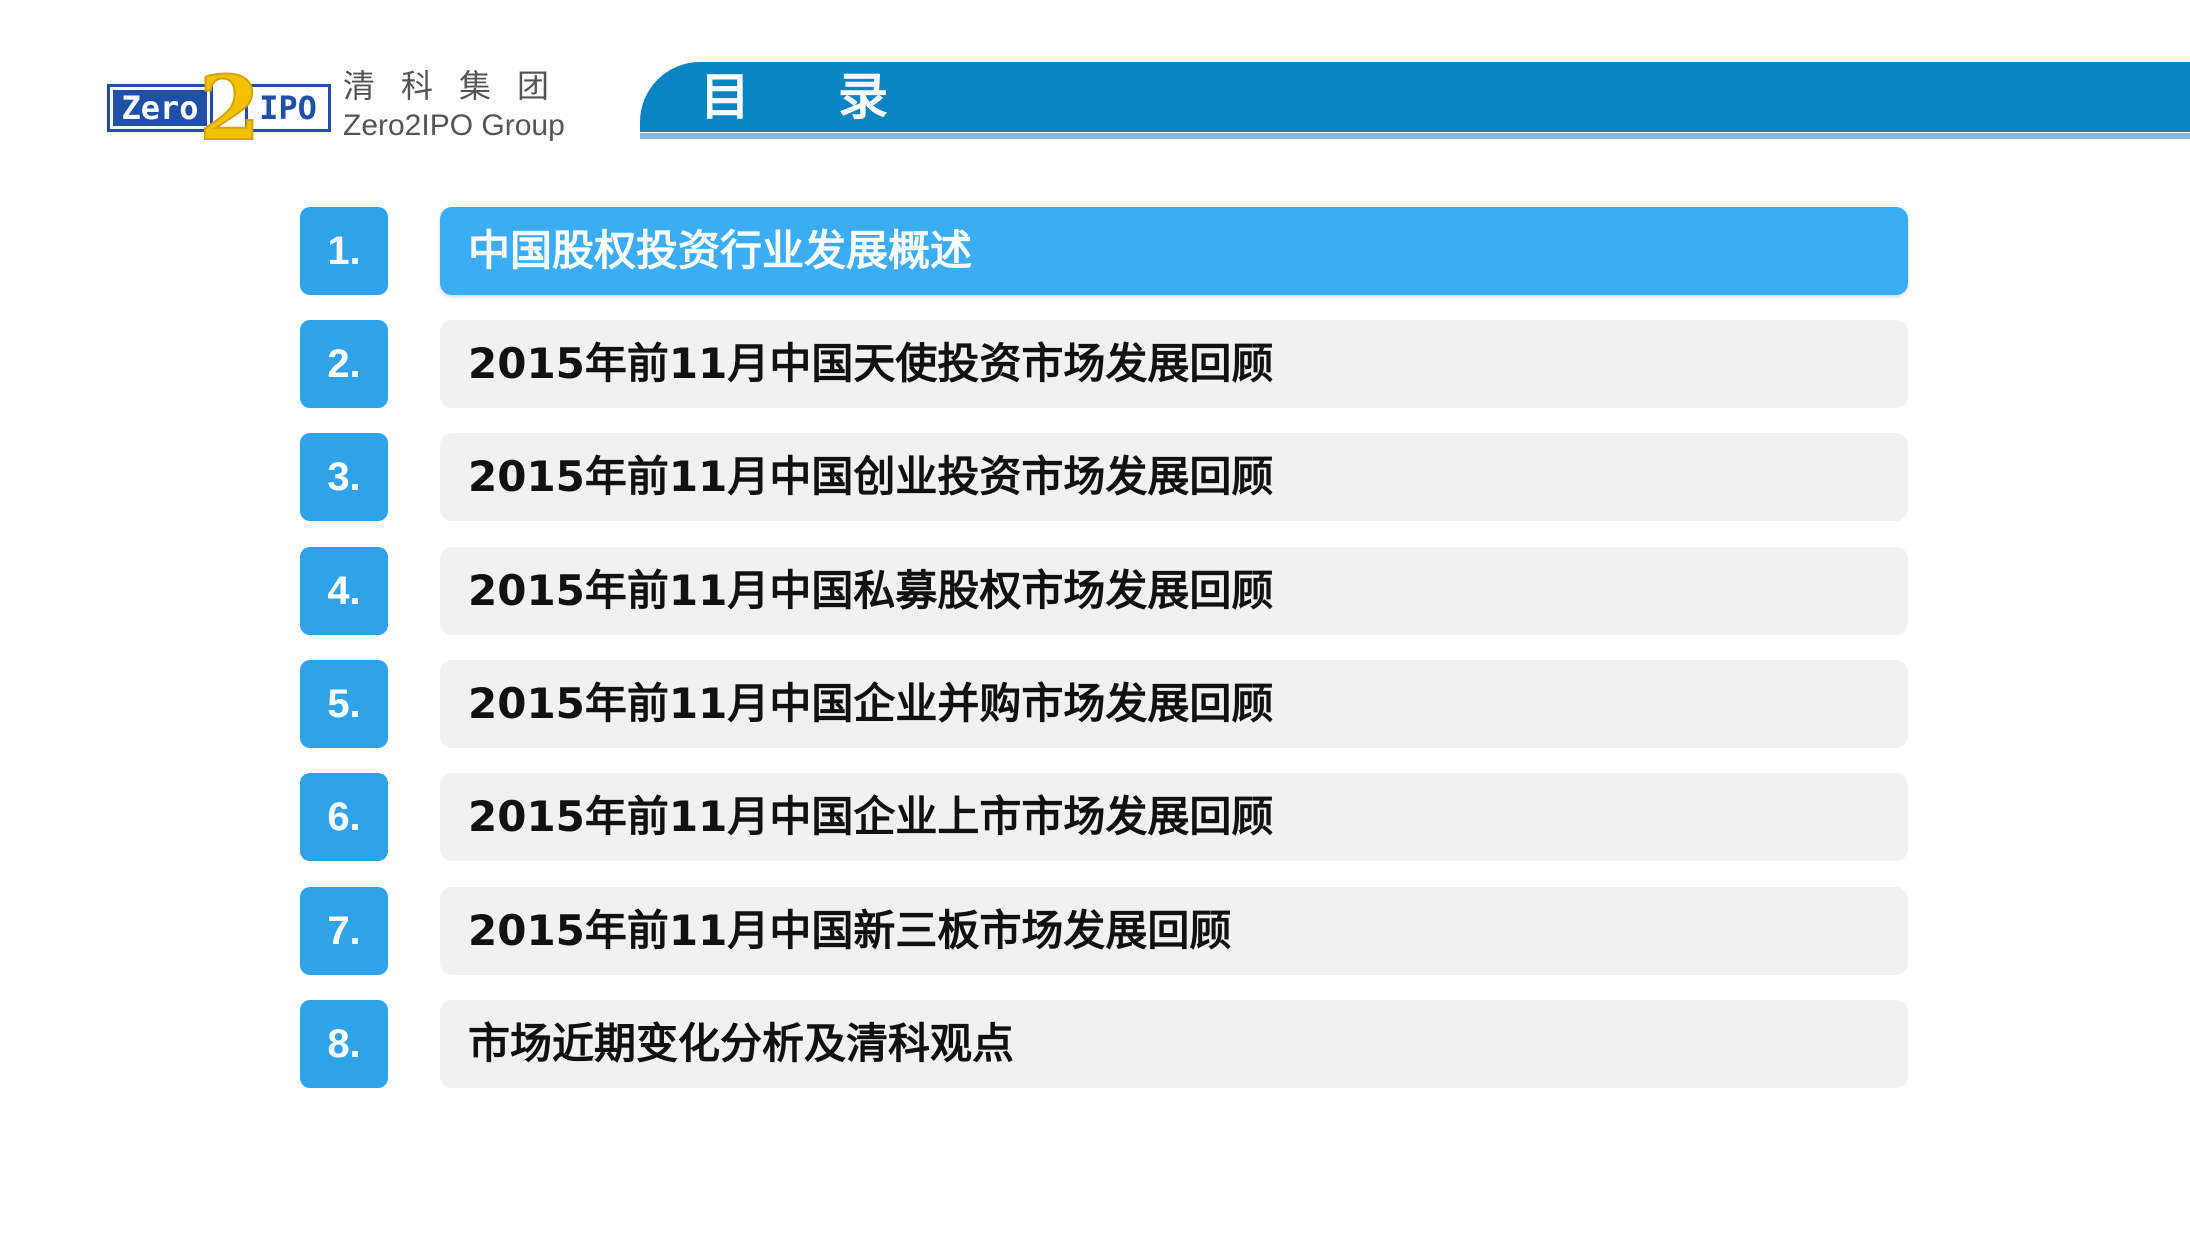  What do you see at coordinates (344, 477) in the screenshot?
I see `toc-number-badge: 3.` at bounding box center [344, 477].